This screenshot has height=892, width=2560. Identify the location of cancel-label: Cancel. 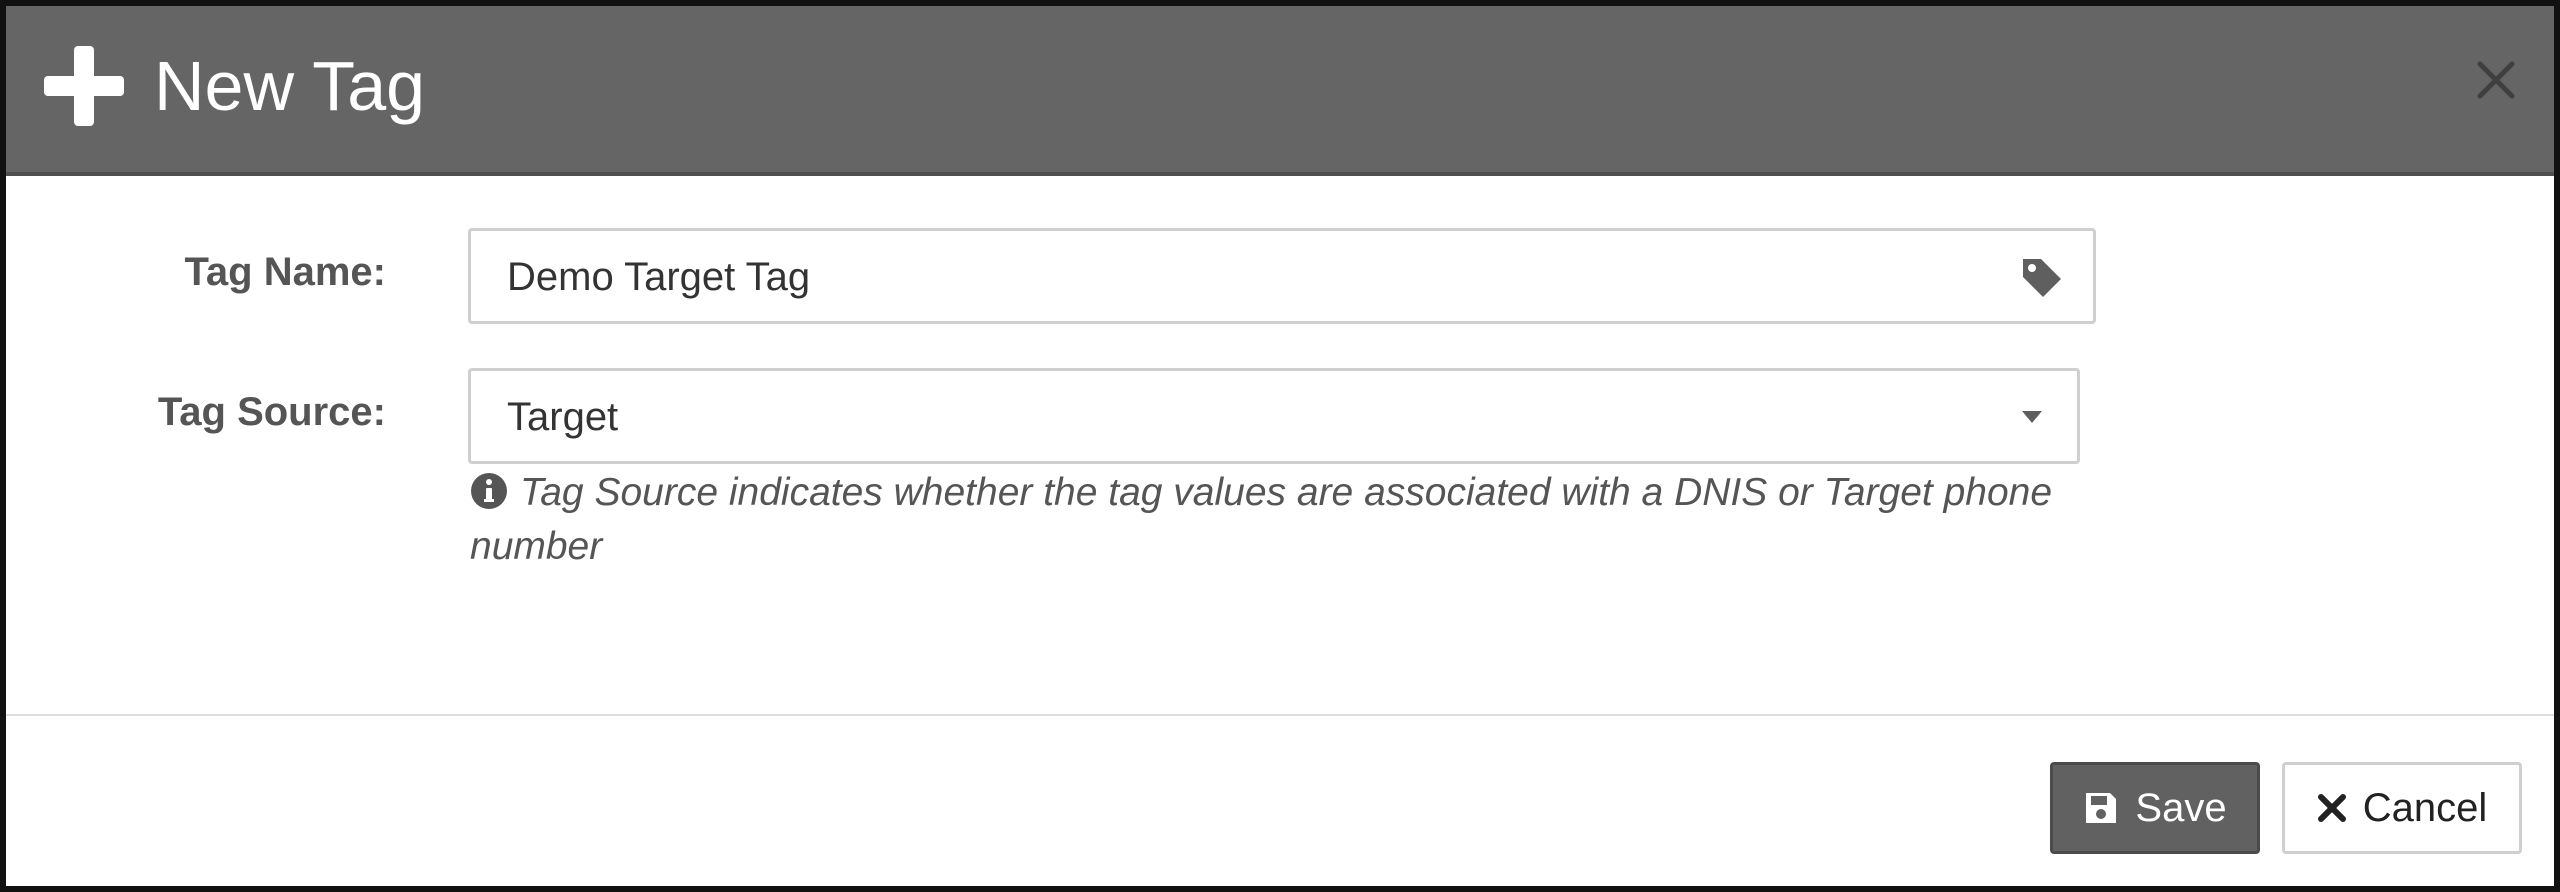
(2425, 807).